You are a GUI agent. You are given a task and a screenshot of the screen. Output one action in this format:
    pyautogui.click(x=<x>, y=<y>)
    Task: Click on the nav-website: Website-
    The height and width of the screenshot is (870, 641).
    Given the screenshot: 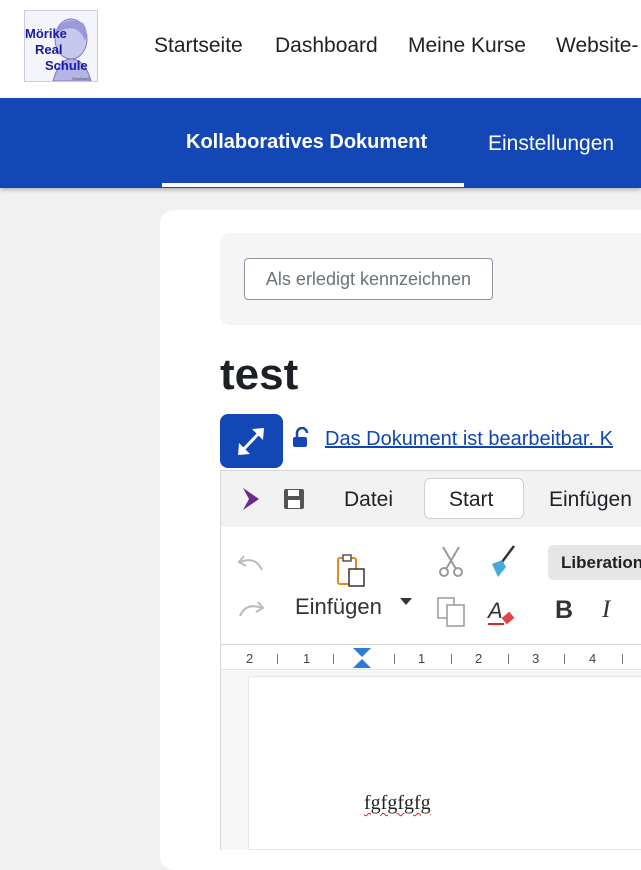 What is the action you would take?
    pyautogui.click(x=597, y=46)
    